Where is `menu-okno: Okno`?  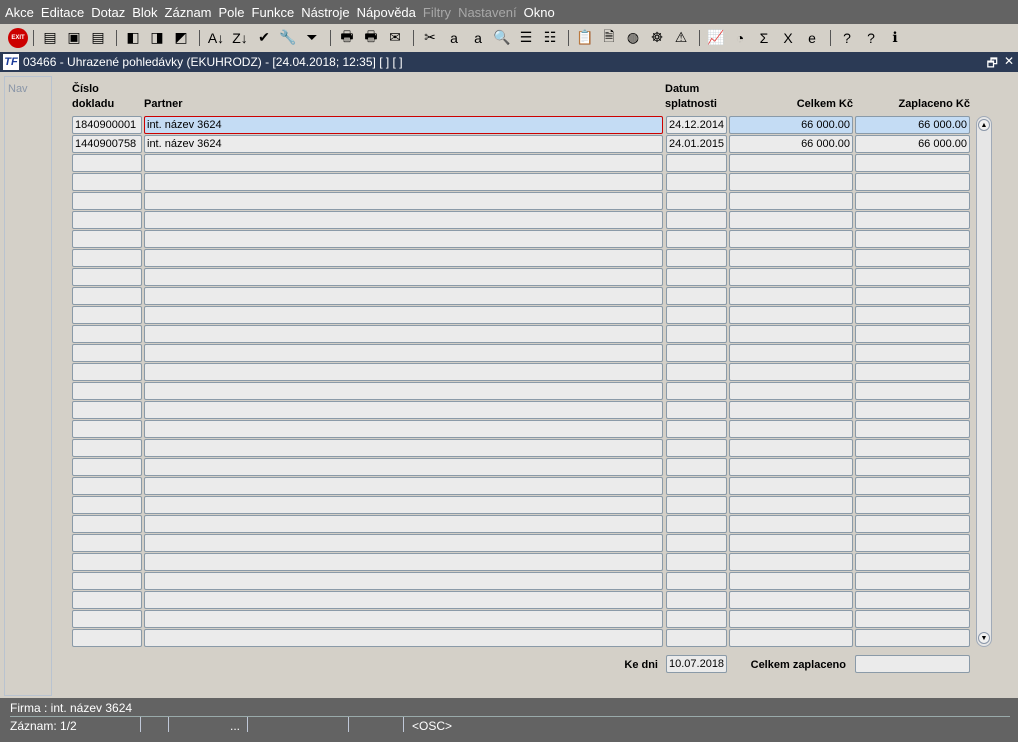 menu-okno: Okno is located at coordinates (539, 12).